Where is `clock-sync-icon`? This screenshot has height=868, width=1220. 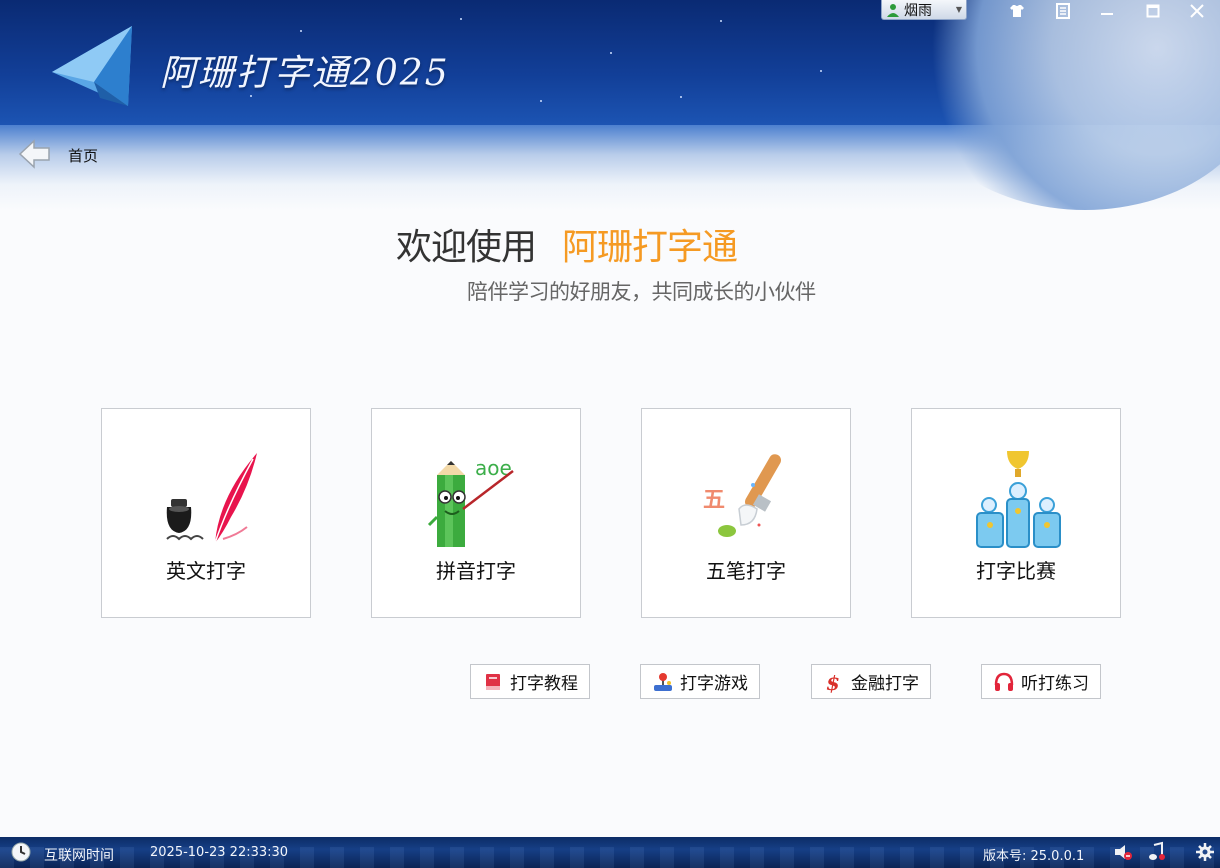
clock-sync-icon is located at coordinates (21, 852).